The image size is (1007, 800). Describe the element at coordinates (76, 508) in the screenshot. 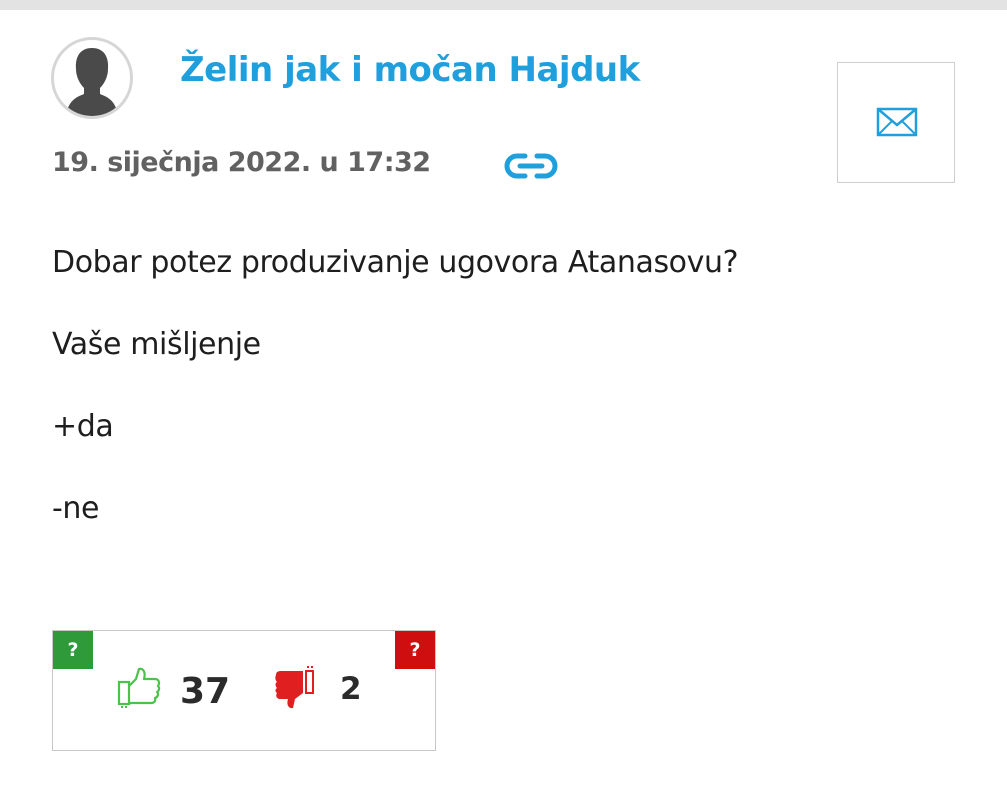

I see `post-line: -ne` at that location.